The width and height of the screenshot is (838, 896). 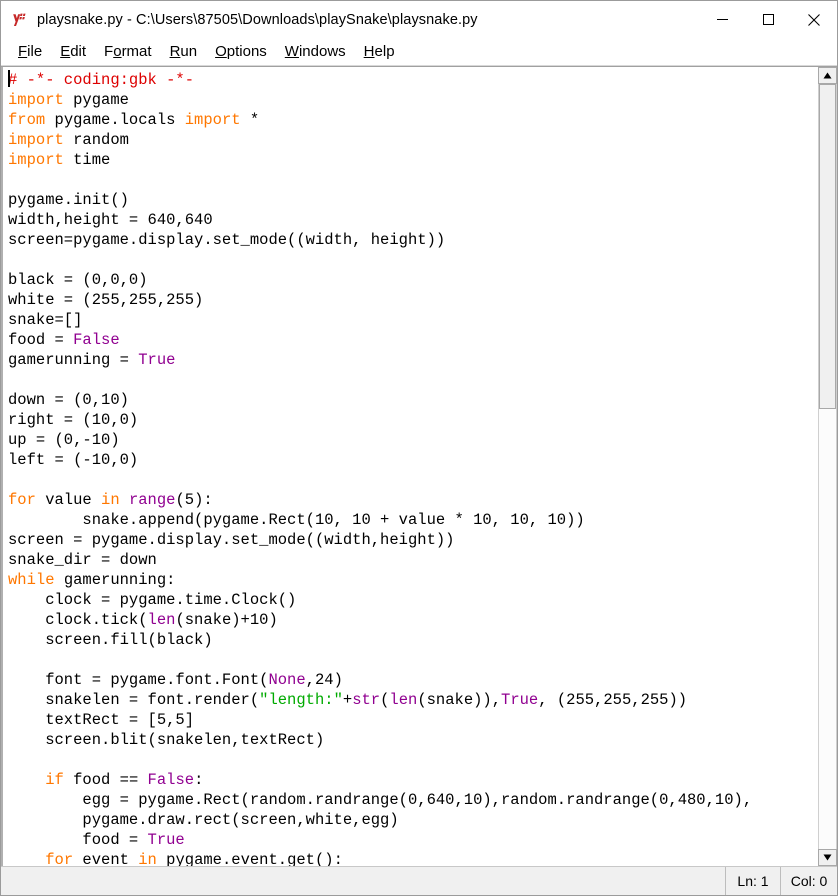 I want to click on code-token: black = (0,0,0), so click(x=78, y=280).